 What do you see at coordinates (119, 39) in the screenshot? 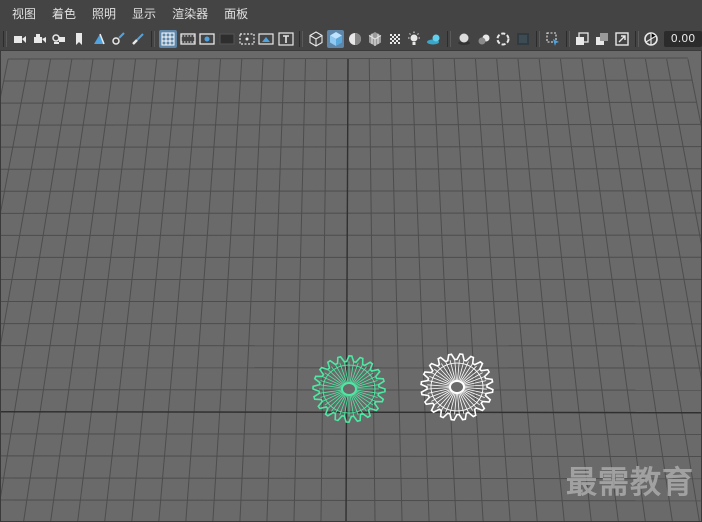
I see `grease-pencil-icon` at bounding box center [119, 39].